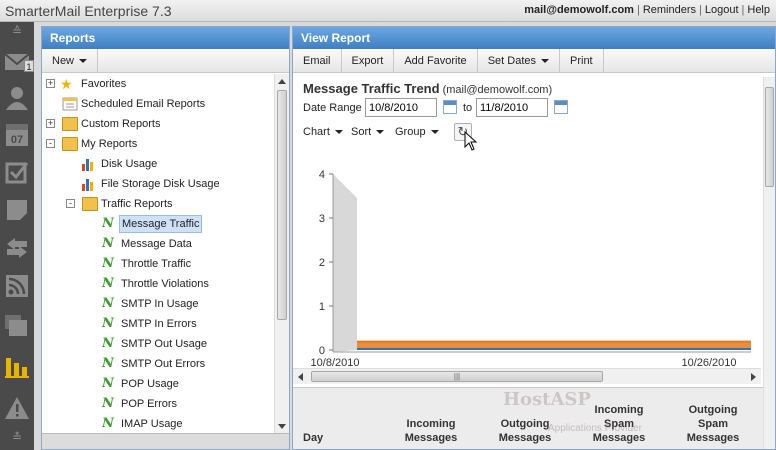  I want to click on report-title: Message Traffic Trend (mail@demowolf.com), so click(427, 88).